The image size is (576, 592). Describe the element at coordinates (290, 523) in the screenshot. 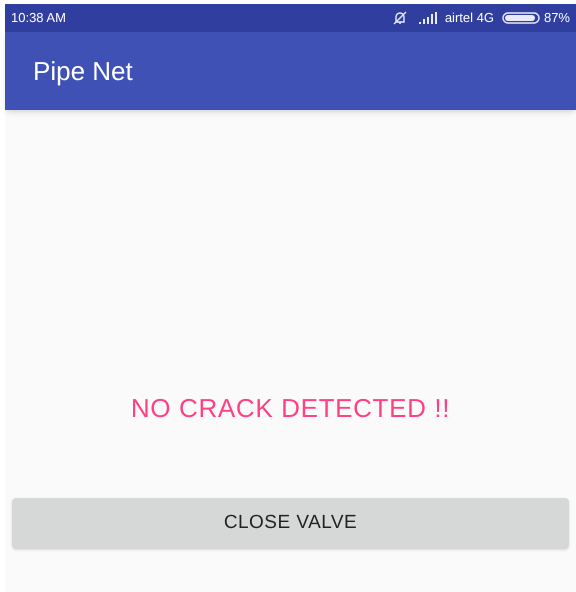

I see `close-valve-button: CLOSE VALVE` at that location.